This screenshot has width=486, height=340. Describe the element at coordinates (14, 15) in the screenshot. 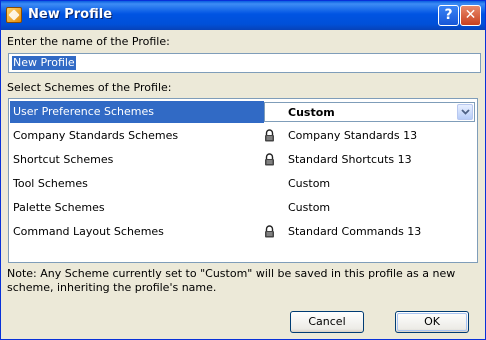

I see `app-icon` at that location.